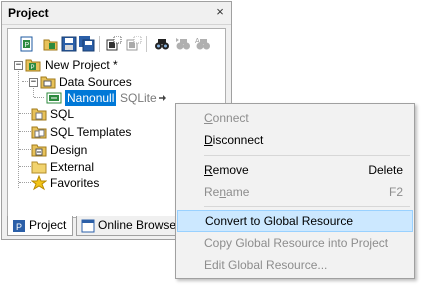 This screenshot has width=425, height=285. I want to click on save-project-icon, so click(69, 44).